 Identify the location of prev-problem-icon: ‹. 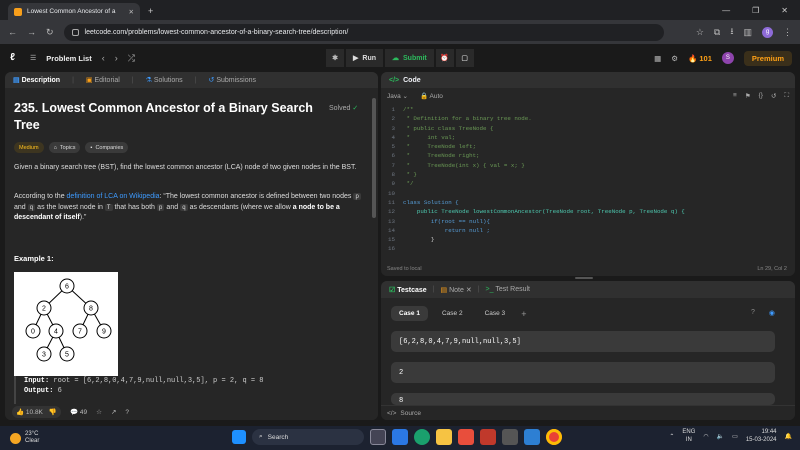
(103, 58).